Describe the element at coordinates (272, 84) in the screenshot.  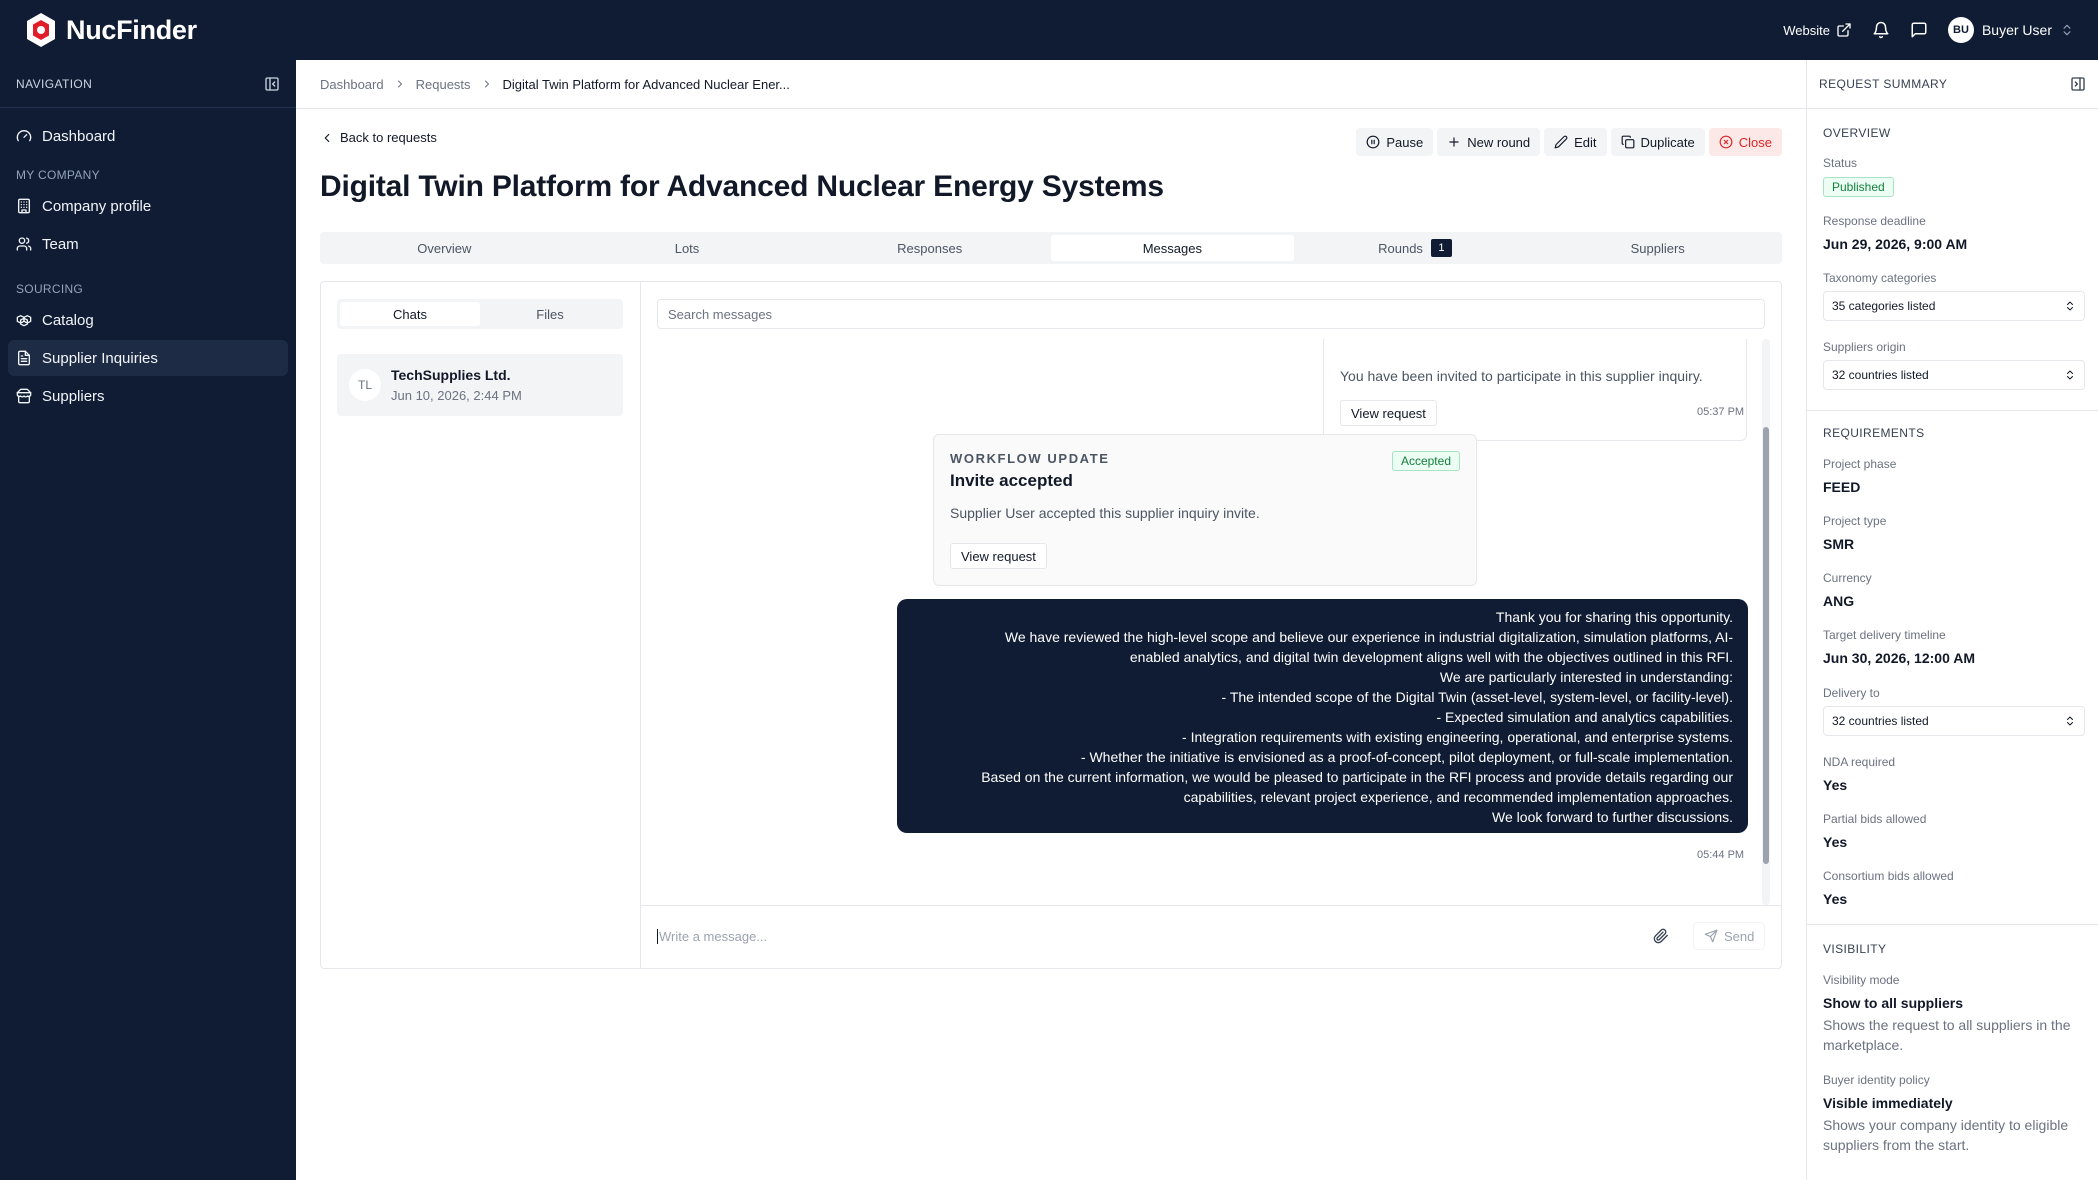
I see `collapse-sidebar-icon` at that location.